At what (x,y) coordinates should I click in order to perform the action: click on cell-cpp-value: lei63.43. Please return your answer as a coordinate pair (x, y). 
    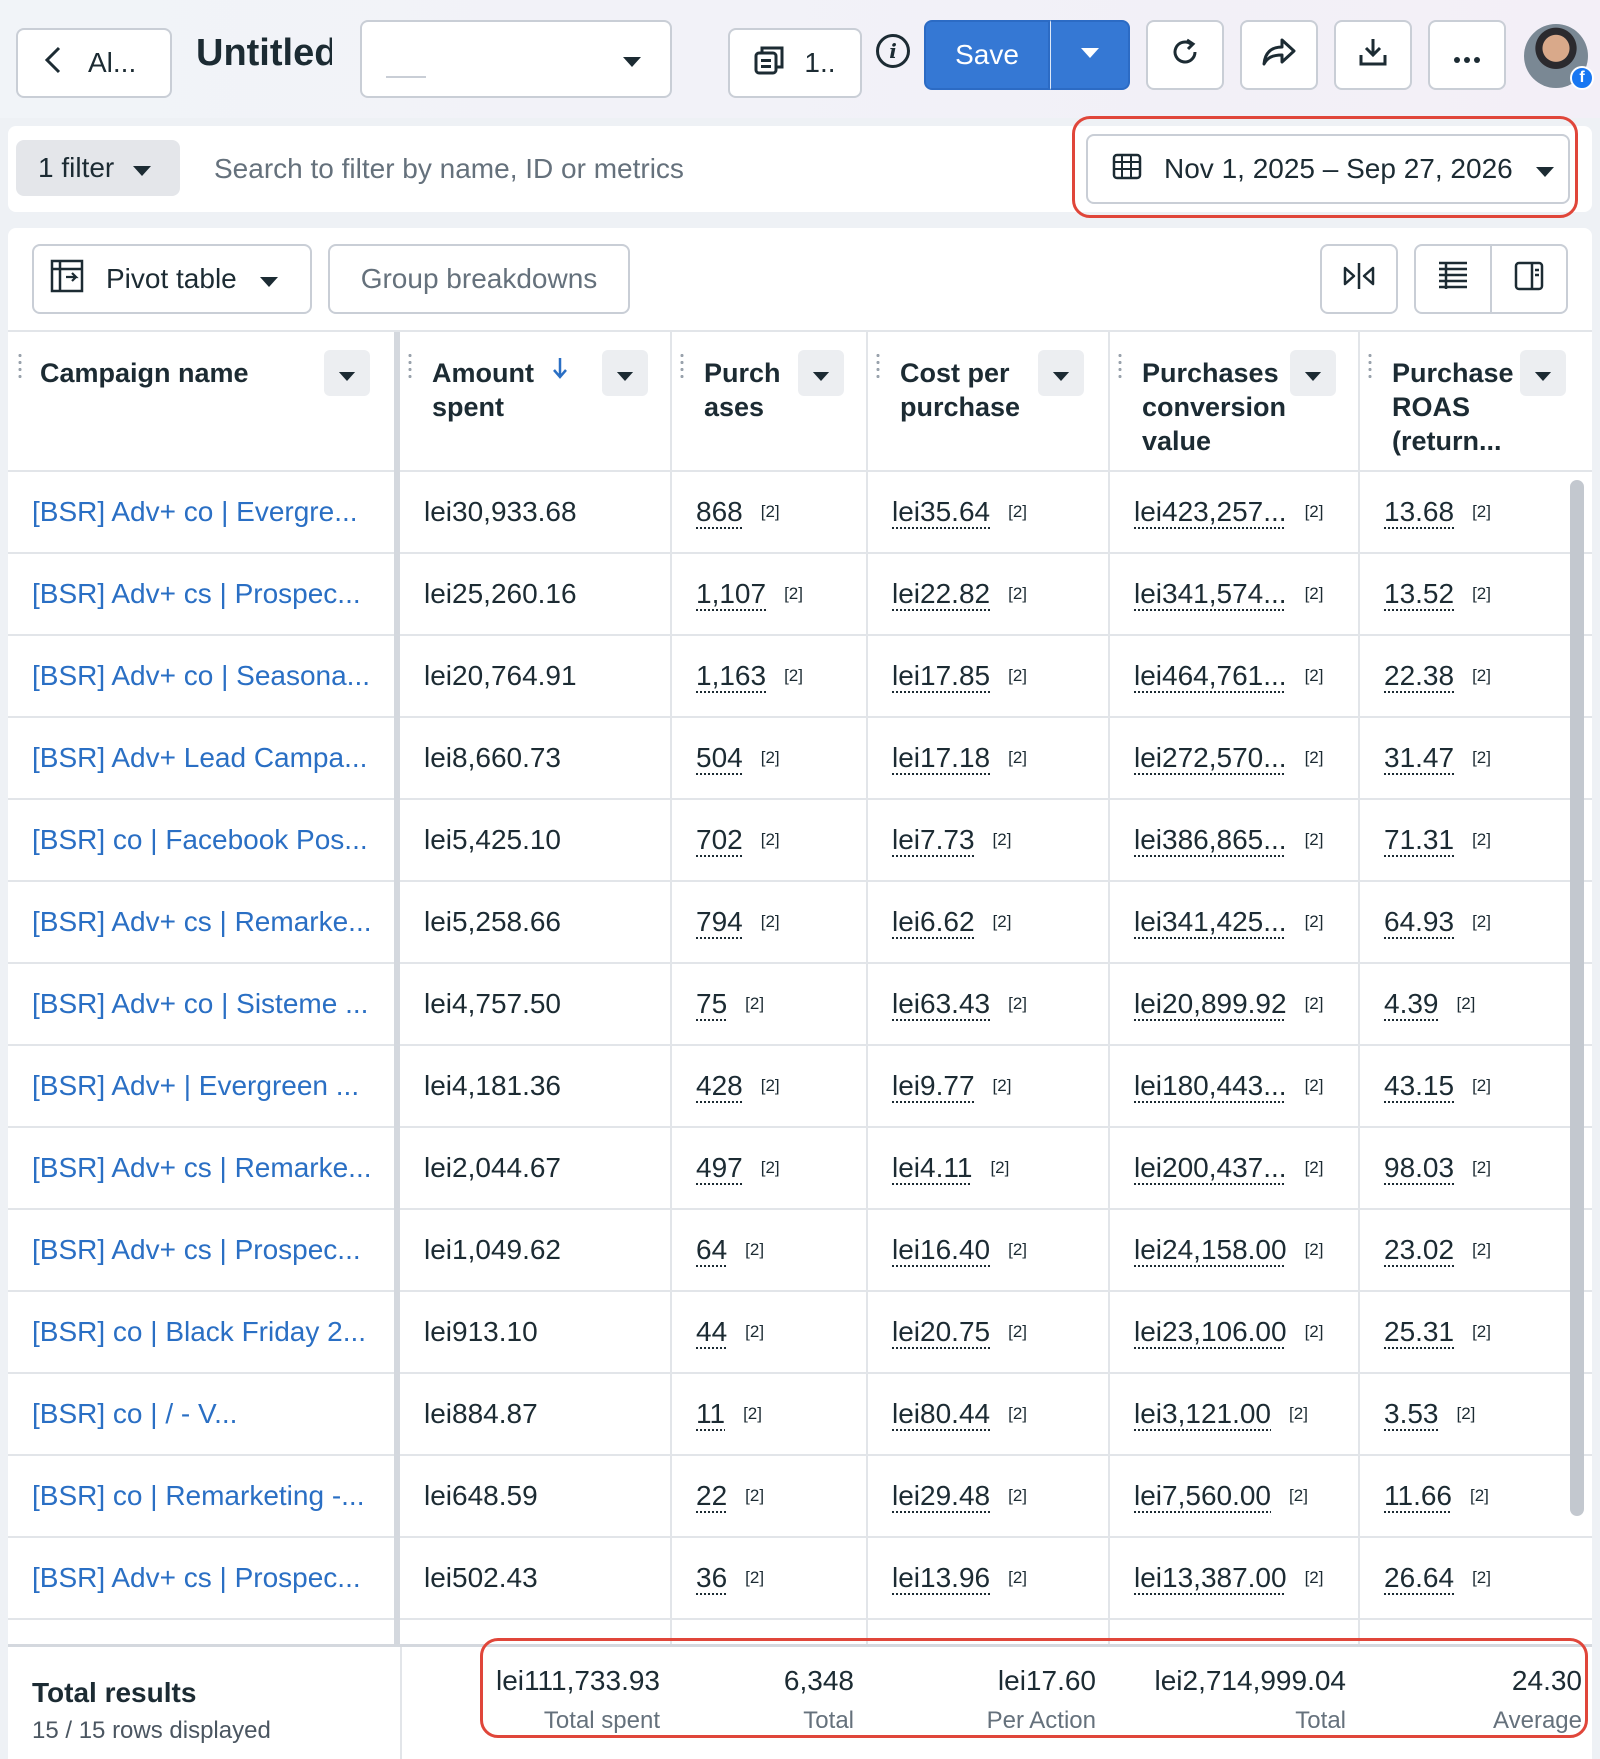
    Looking at the image, I should click on (941, 1004).